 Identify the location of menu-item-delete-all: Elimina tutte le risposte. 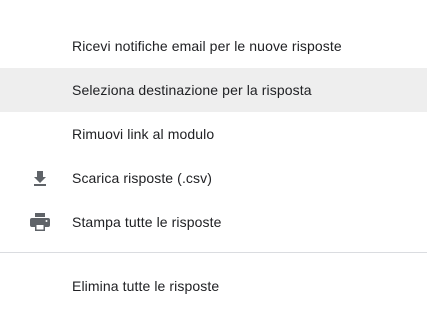
(213, 286).